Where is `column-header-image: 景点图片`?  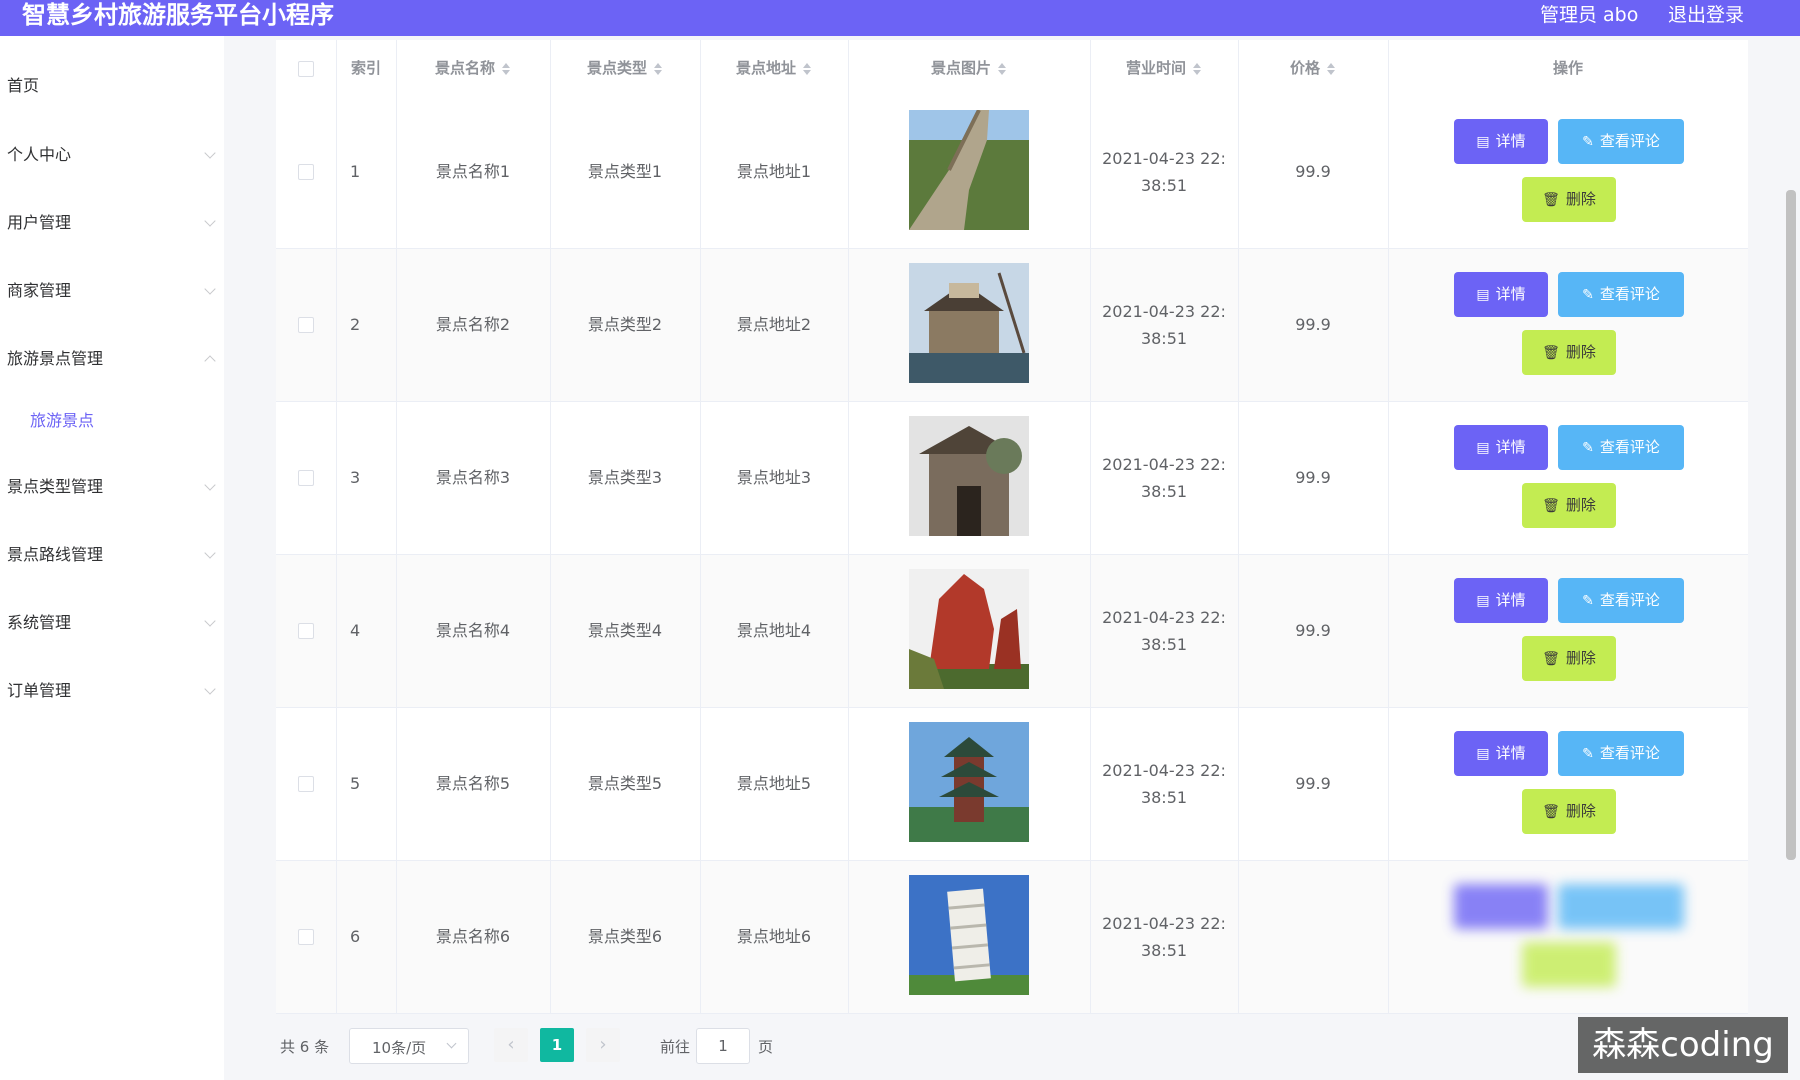
column-header-image: 景点图片 is located at coordinates (969, 68).